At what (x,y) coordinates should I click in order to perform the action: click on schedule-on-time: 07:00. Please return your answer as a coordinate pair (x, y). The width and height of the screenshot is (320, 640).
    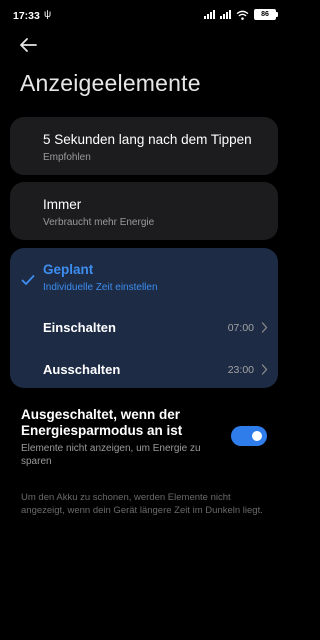
    Looking at the image, I should click on (240, 328).